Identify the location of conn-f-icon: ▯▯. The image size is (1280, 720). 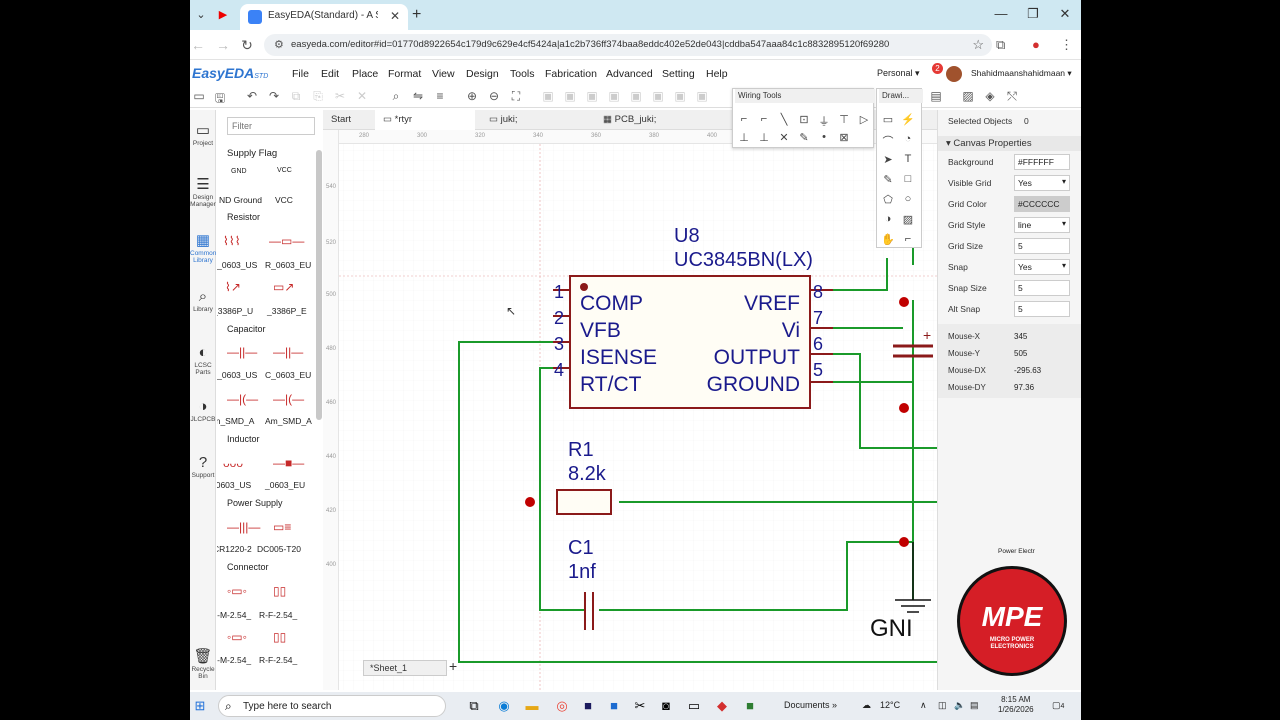
(279, 591).